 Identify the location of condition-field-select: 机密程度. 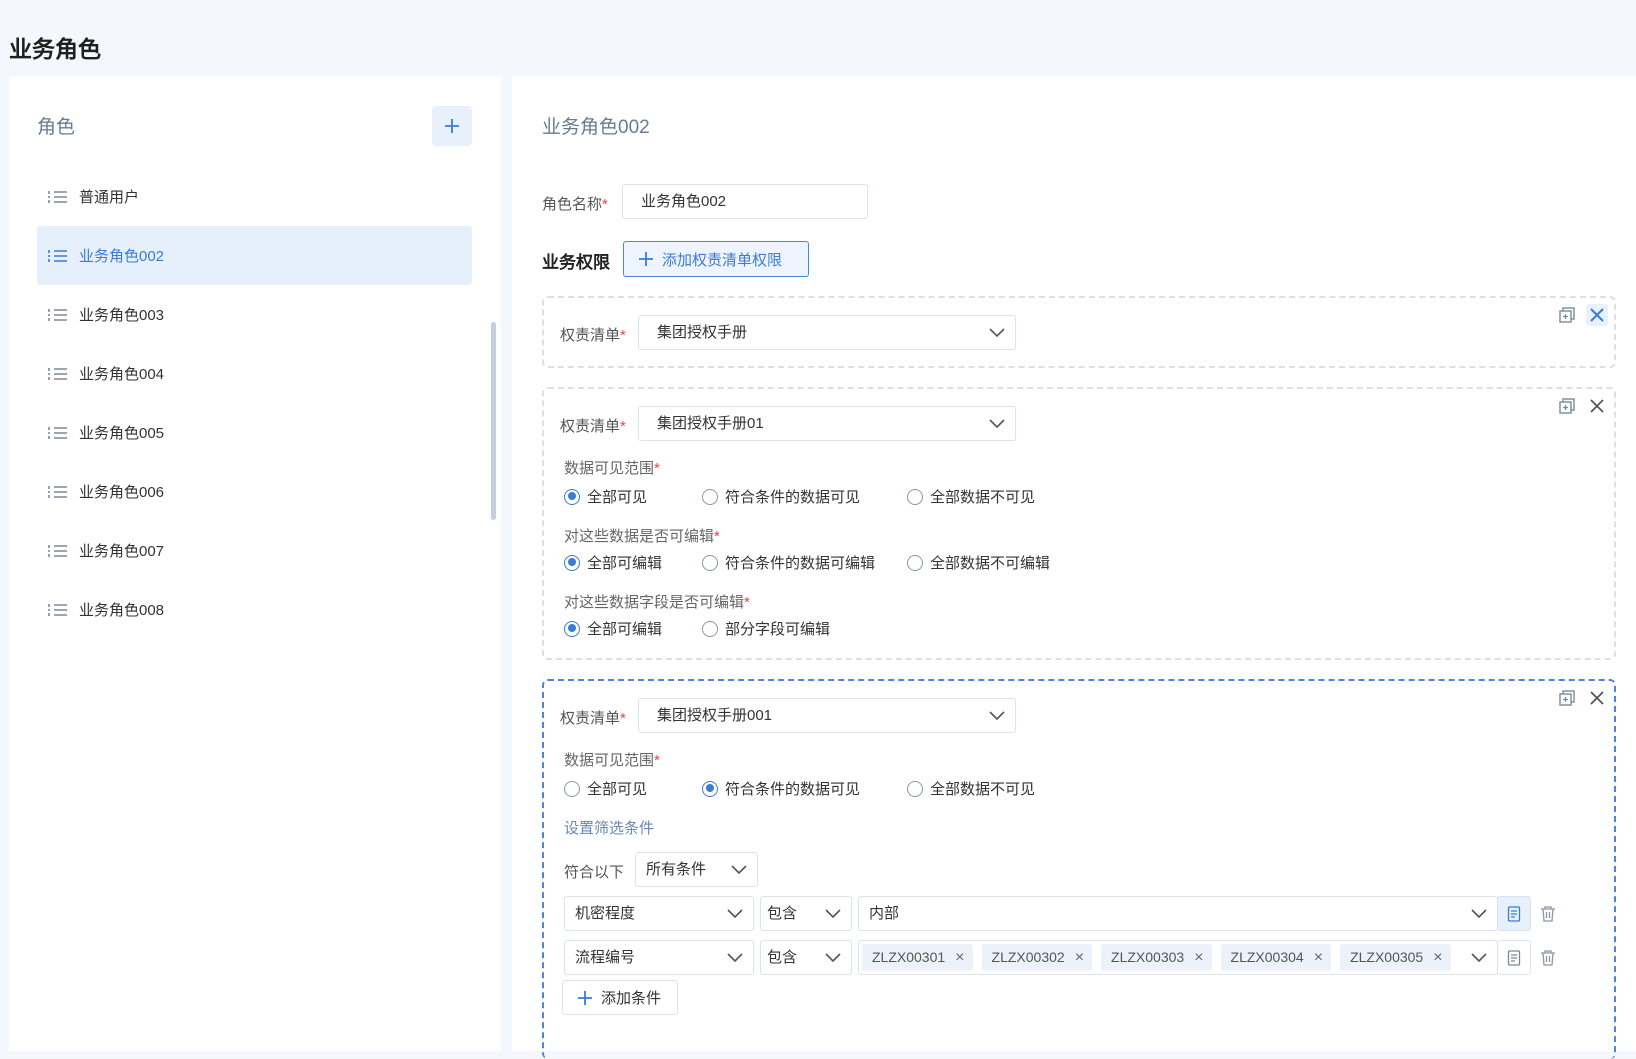
(659, 913).